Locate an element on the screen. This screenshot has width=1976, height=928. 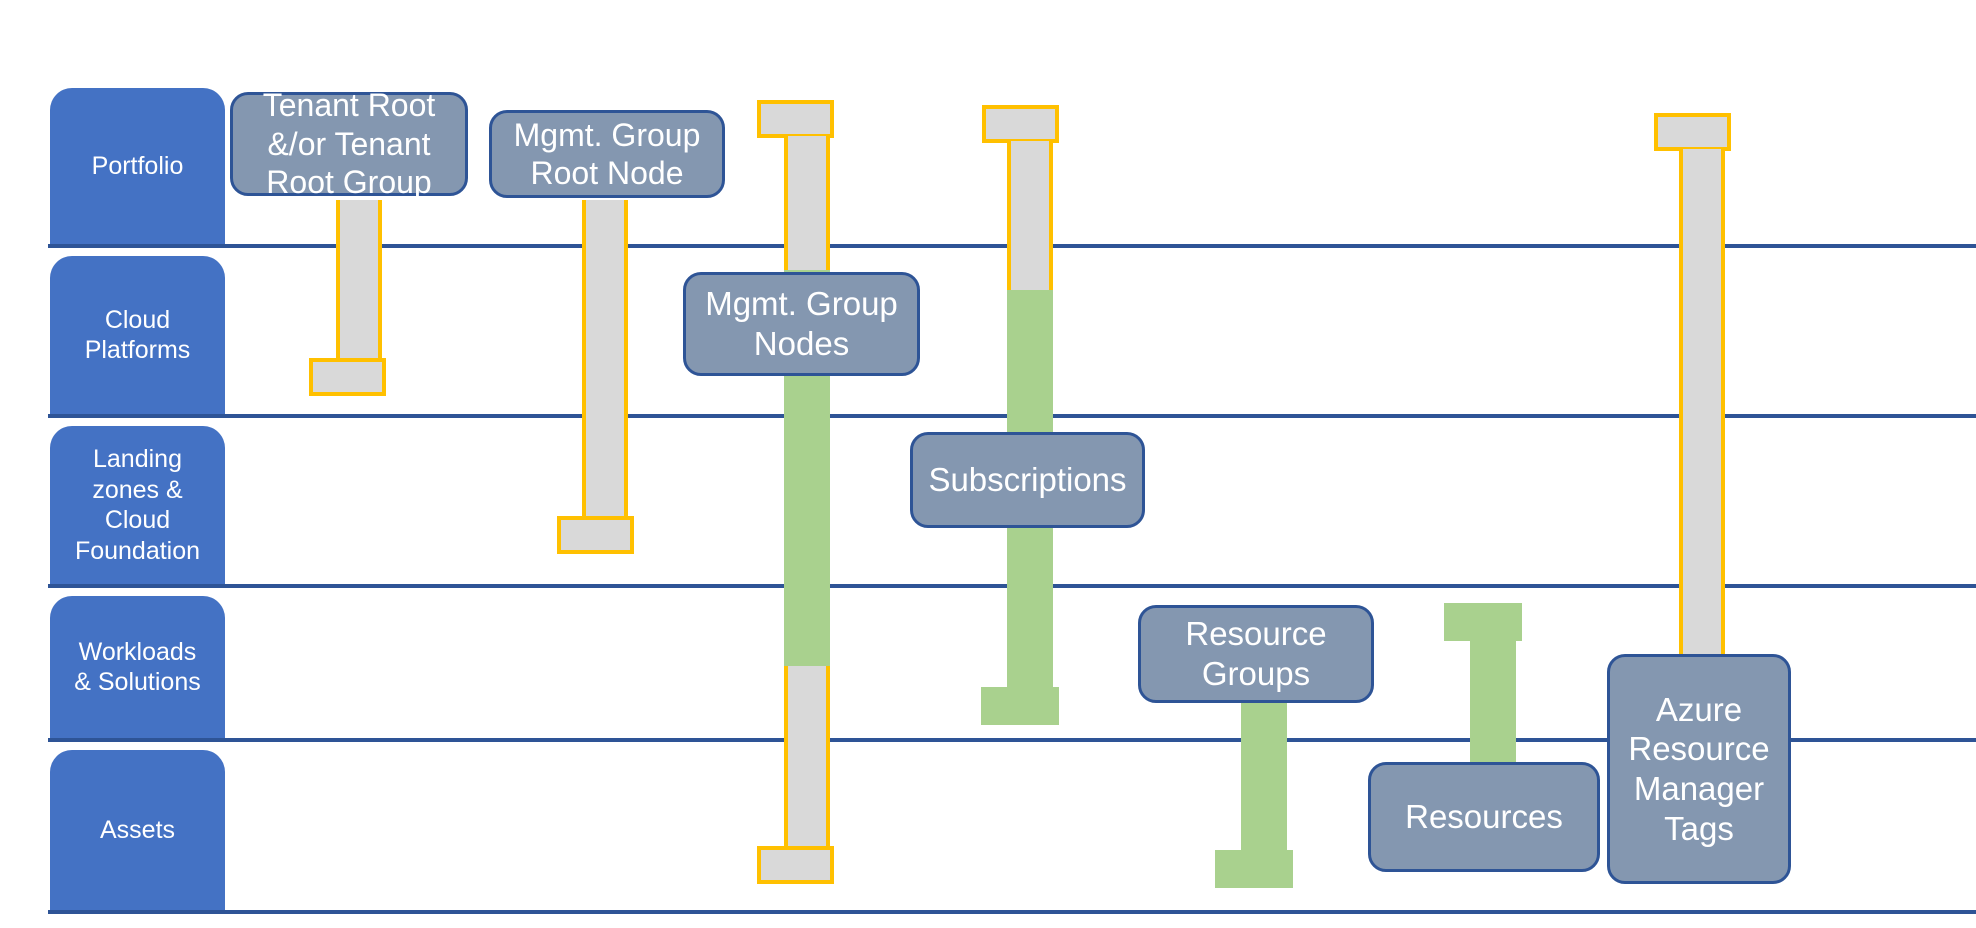
node-subscriptions-label: Subscriptions is located at coordinates (1027, 480).